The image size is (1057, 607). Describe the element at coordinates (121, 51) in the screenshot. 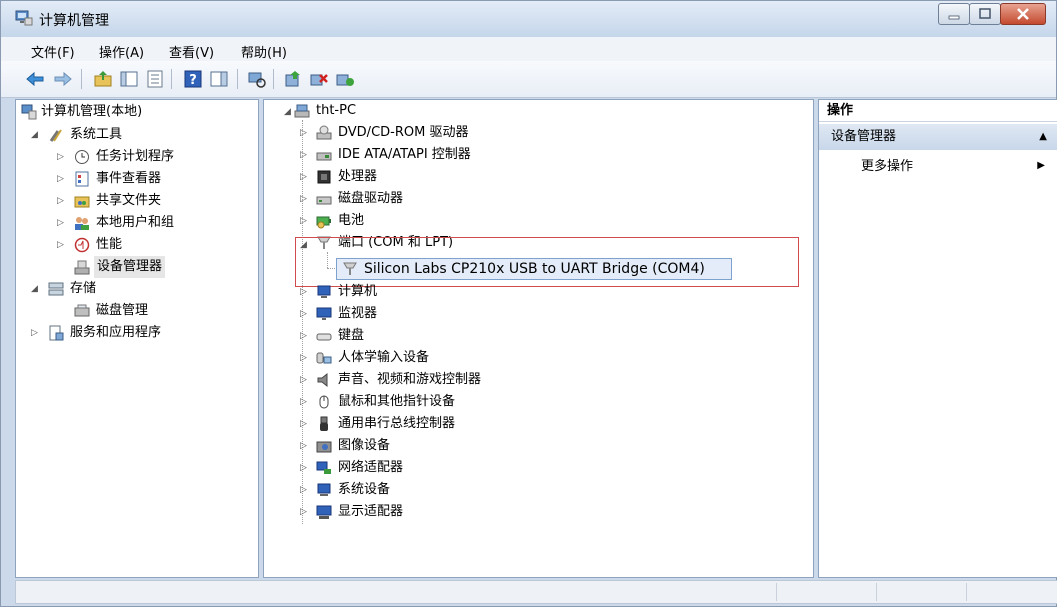

I see `menu-action: 操作(A)` at that location.